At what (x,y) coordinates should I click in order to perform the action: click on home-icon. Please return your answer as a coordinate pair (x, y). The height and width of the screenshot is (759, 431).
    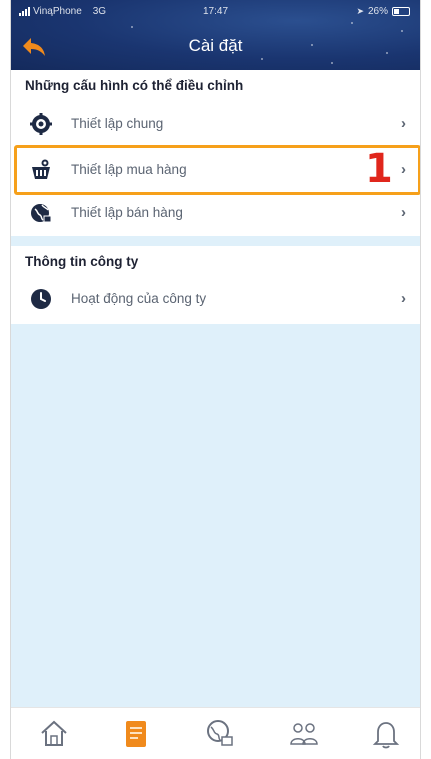
    Looking at the image, I should click on (54, 733).